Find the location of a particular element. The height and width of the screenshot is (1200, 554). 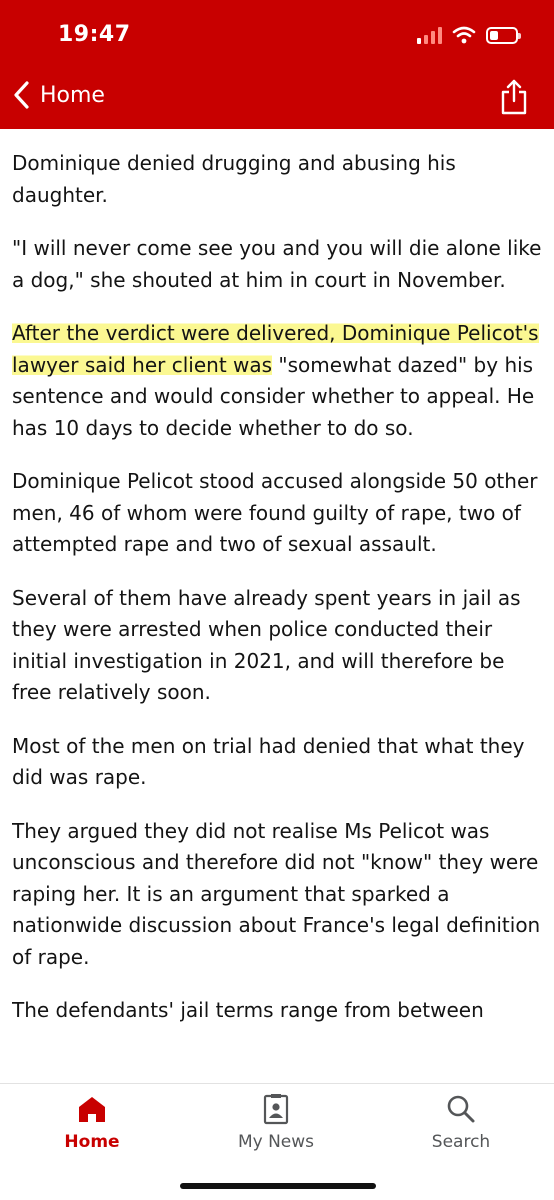

my-news-icon is located at coordinates (276, 1109).